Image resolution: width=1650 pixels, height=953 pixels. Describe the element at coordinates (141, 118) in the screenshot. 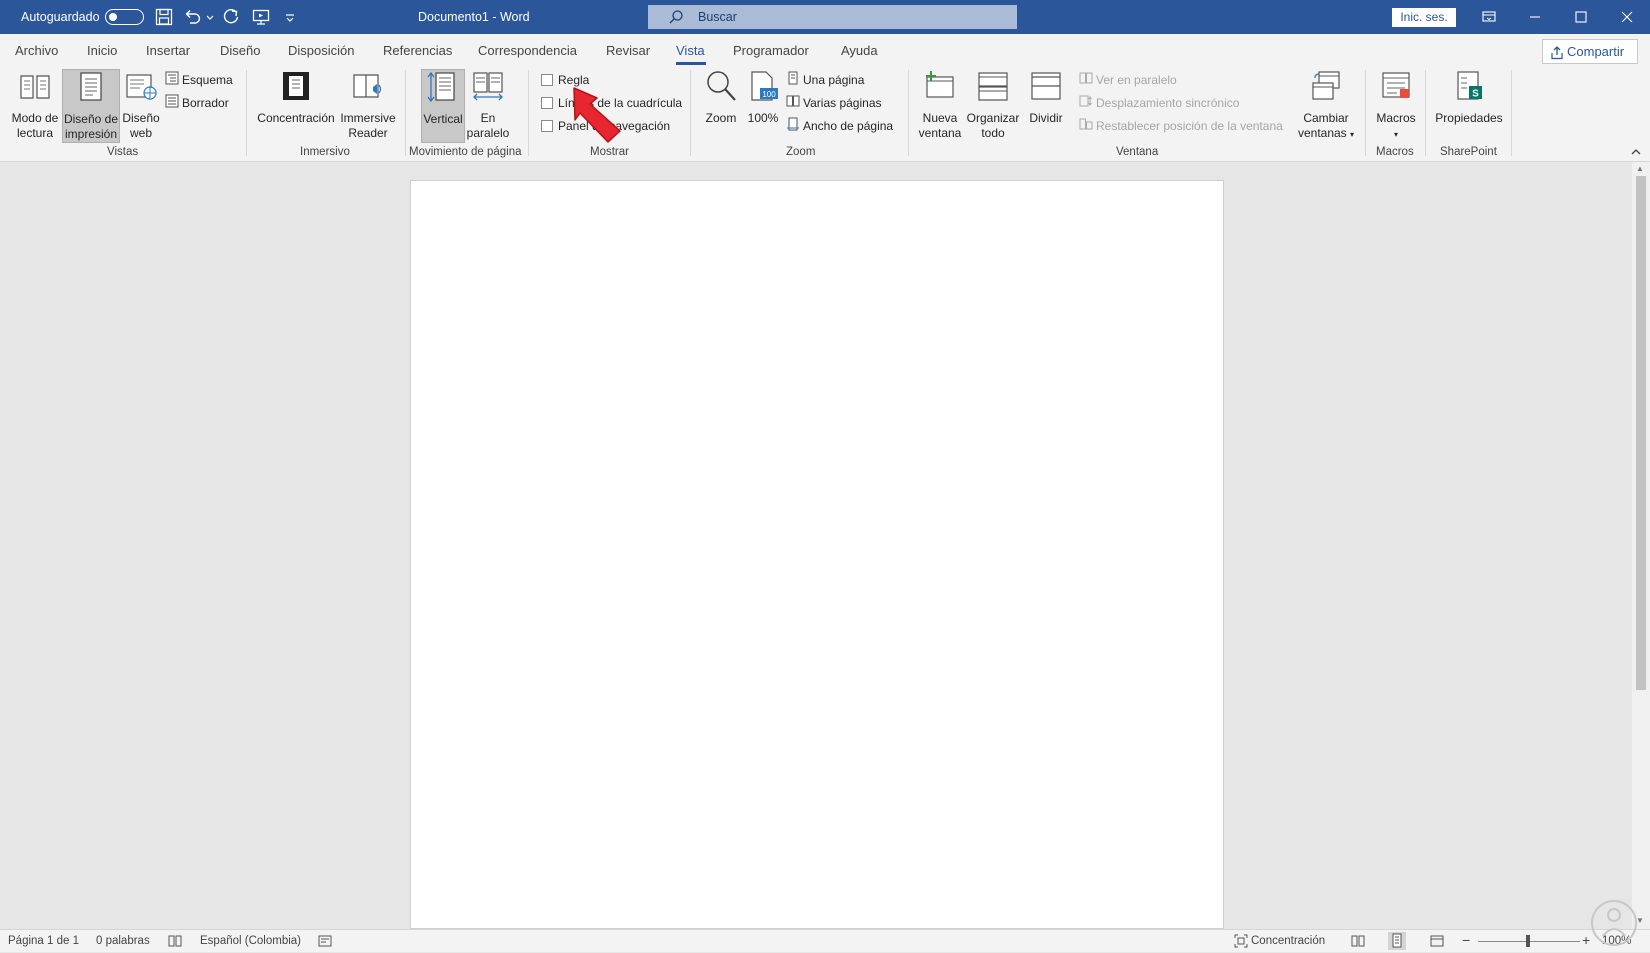

I see `web-layout-label-1: Diseño` at that location.